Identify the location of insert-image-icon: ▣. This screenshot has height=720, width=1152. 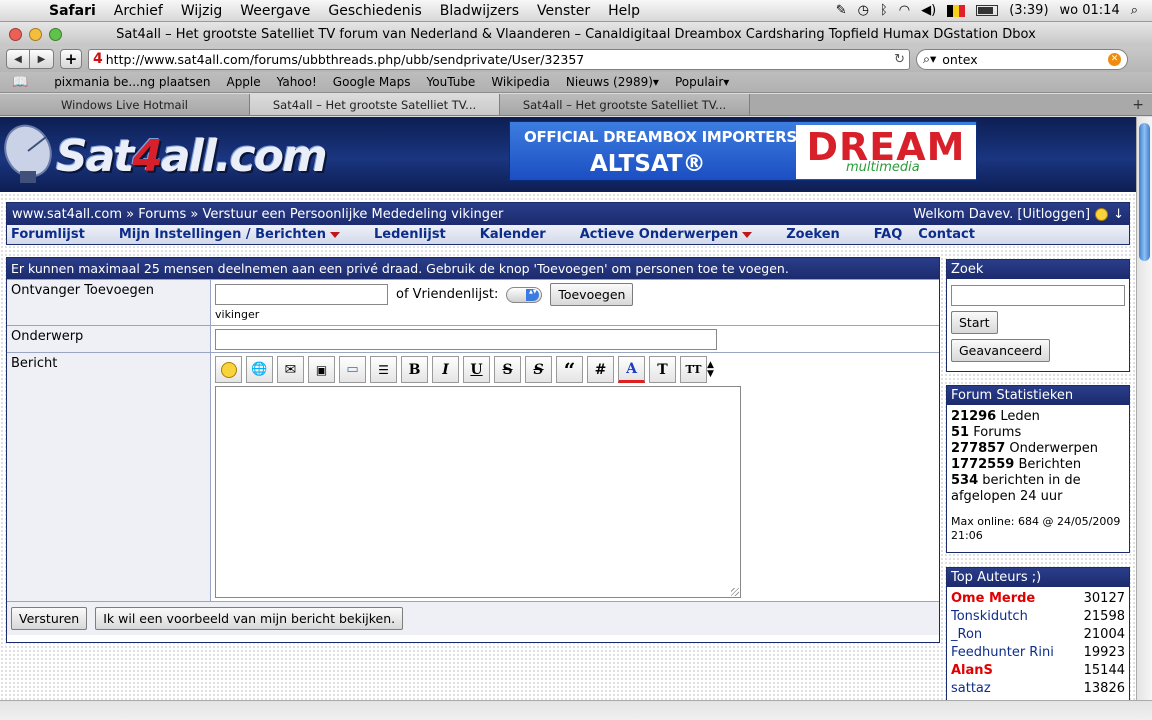
(321, 369).